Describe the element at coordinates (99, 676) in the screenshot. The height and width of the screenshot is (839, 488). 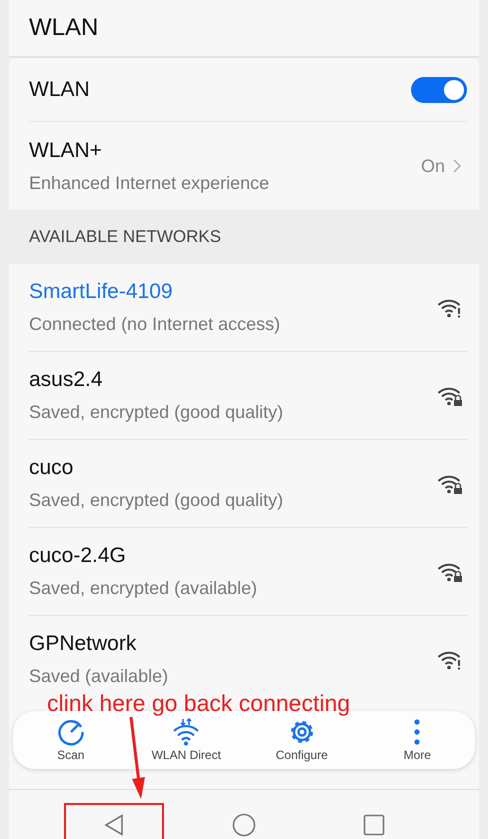
I see `network-status: Saved (available)` at that location.